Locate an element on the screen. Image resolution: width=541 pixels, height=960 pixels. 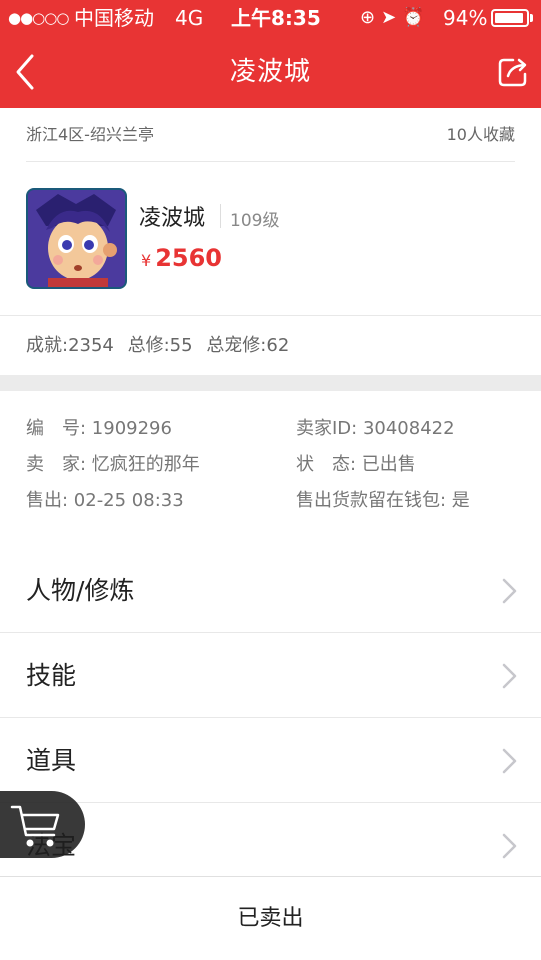
clock: 上午8:35 is located at coordinates (276, 18).